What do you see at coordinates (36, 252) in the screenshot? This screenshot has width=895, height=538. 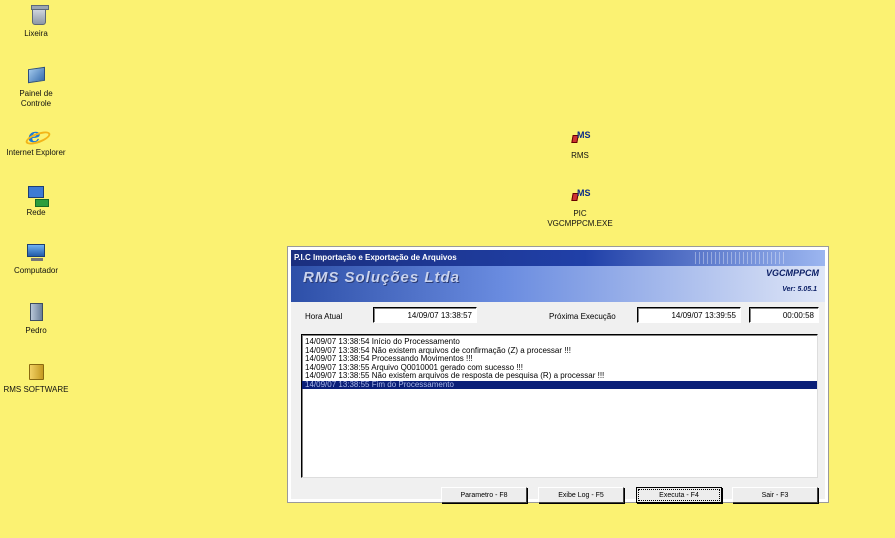 I see `computer-icon` at bounding box center [36, 252].